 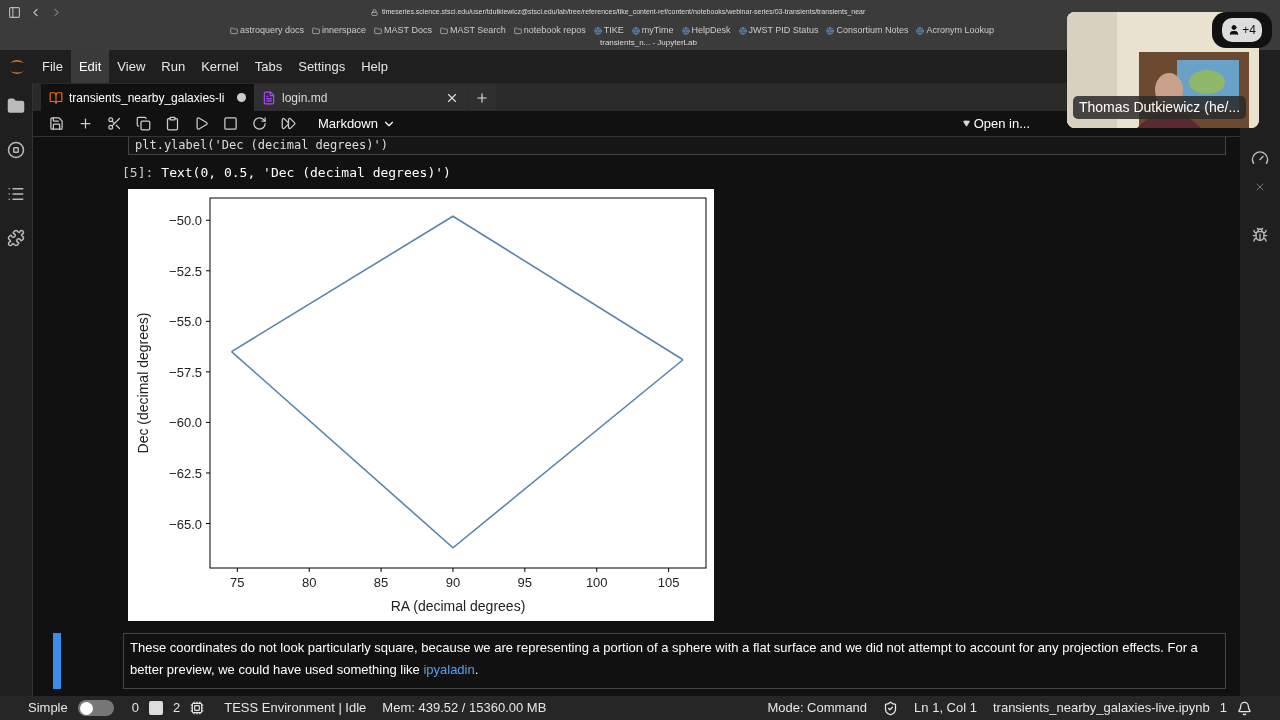 I want to click on x-tick-label: 75, so click(x=237, y=582).